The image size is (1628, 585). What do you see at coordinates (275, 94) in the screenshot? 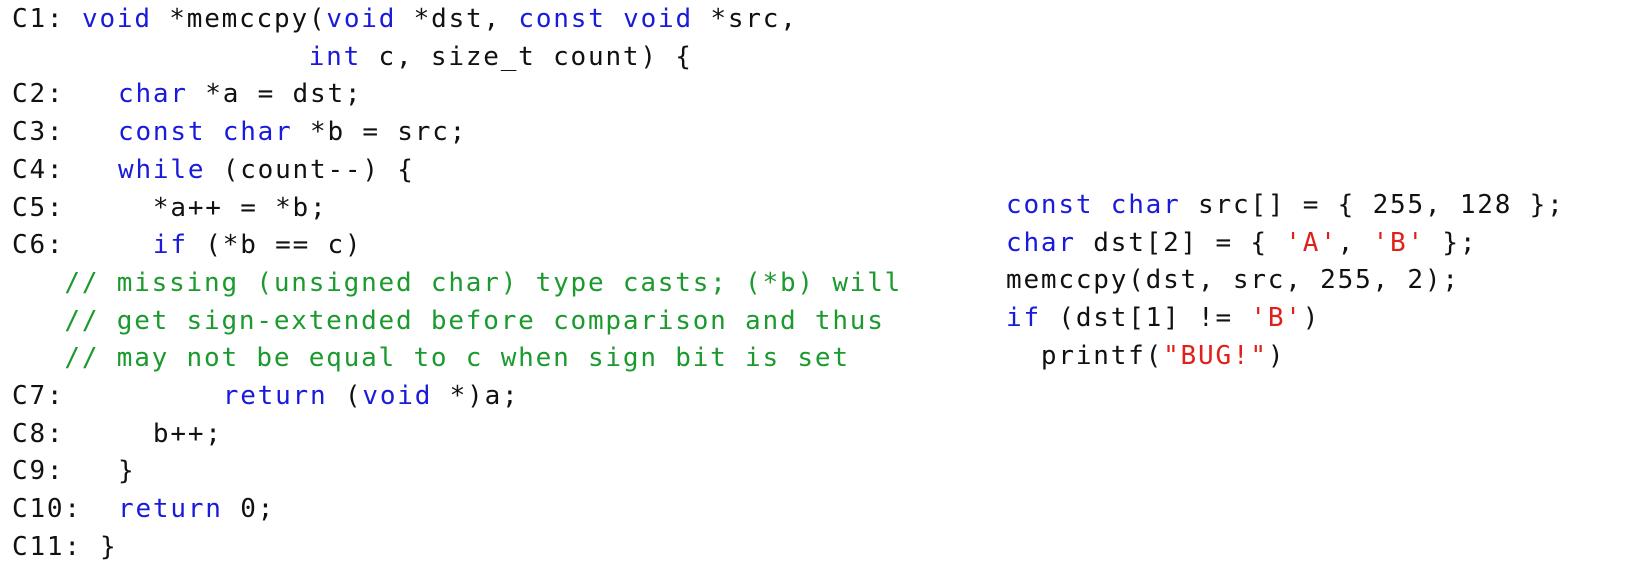
I see `code-token: *a = dst;` at bounding box center [275, 94].